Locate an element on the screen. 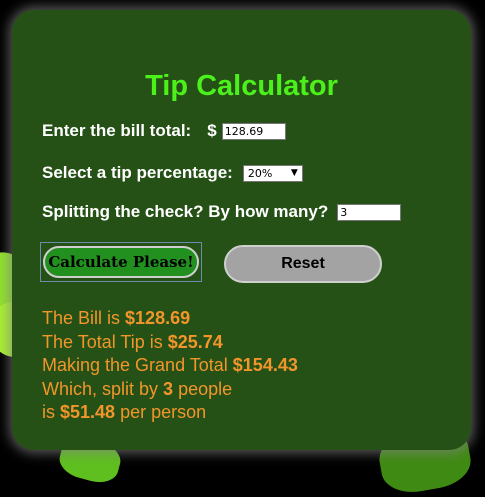 The width and height of the screenshot is (485, 497). calculate-button: Calculate Please! is located at coordinates (121, 262).